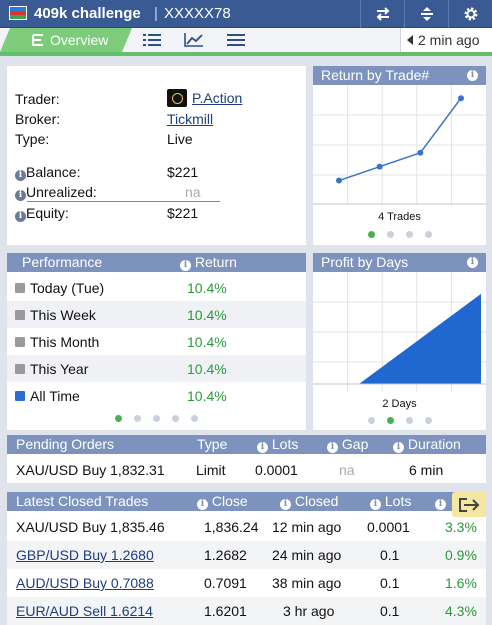 The image size is (492, 625). I want to click on tab-overview: Overview, so click(66, 40).